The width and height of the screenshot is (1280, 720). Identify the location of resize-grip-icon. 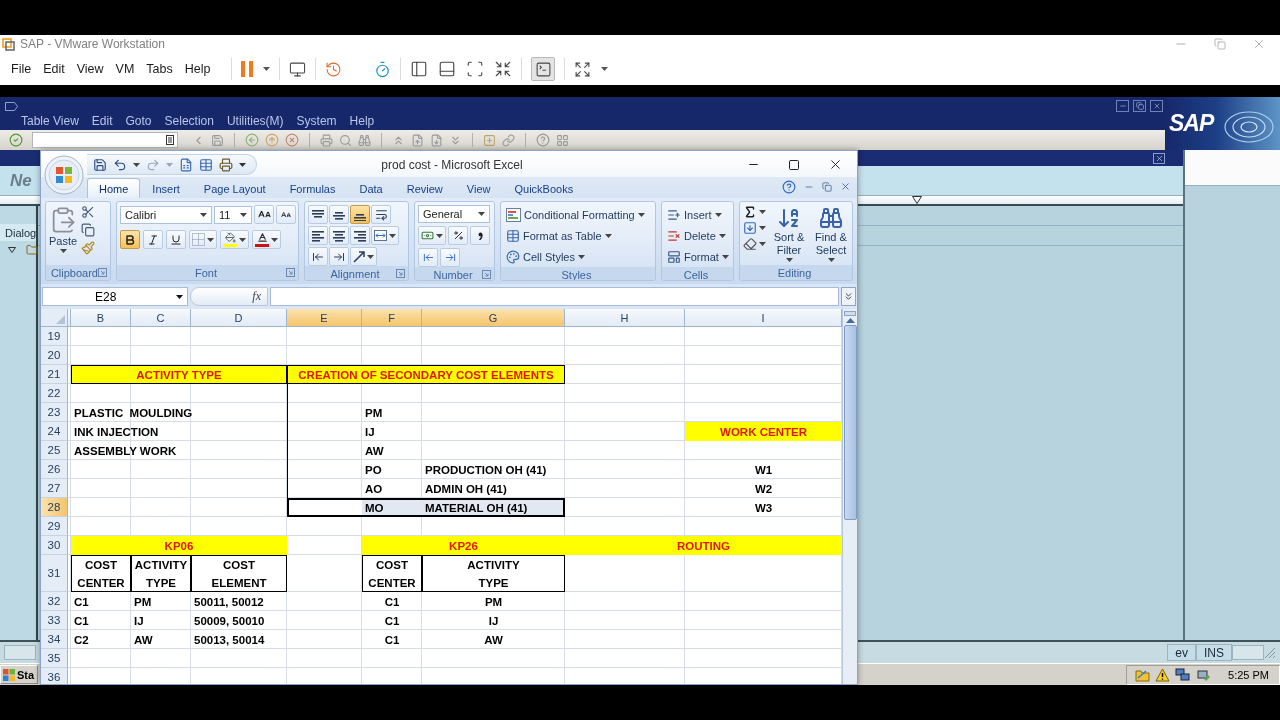
(1270, 652).